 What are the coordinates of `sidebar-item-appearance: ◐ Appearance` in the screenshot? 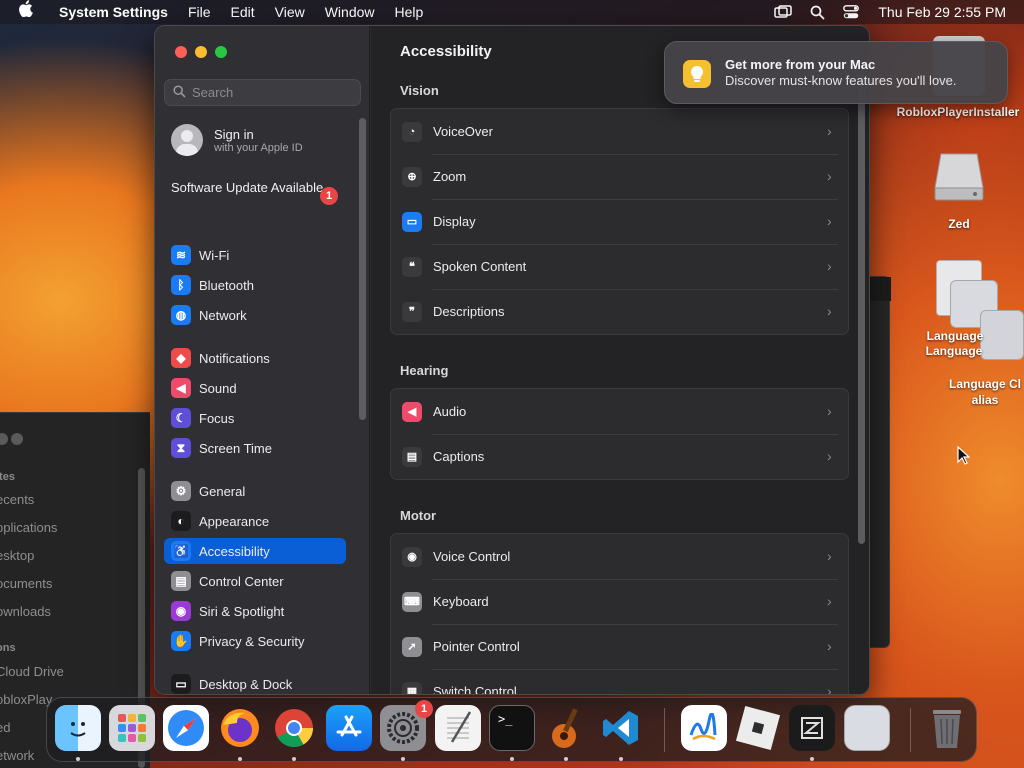 It's located at (255, 521).